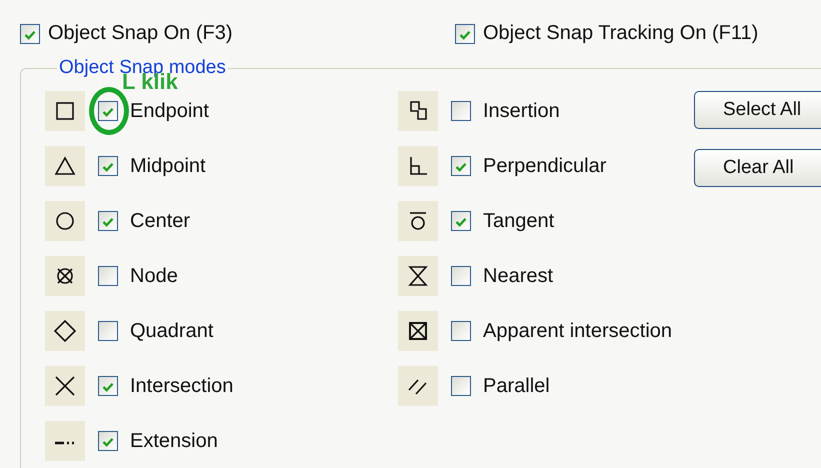 The height and width of the screenshot is (468, 821). What do you see at coordinates (65, 276) in the screenshot?
I see `node-snap-icon` at bounding box center [65, 276].